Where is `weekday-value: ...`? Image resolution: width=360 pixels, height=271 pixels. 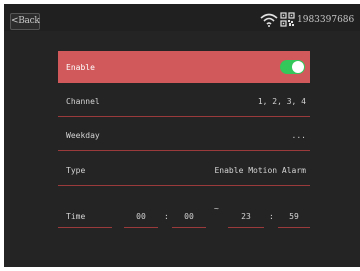
weekday-value: ... is located at coordinates (298, 135).